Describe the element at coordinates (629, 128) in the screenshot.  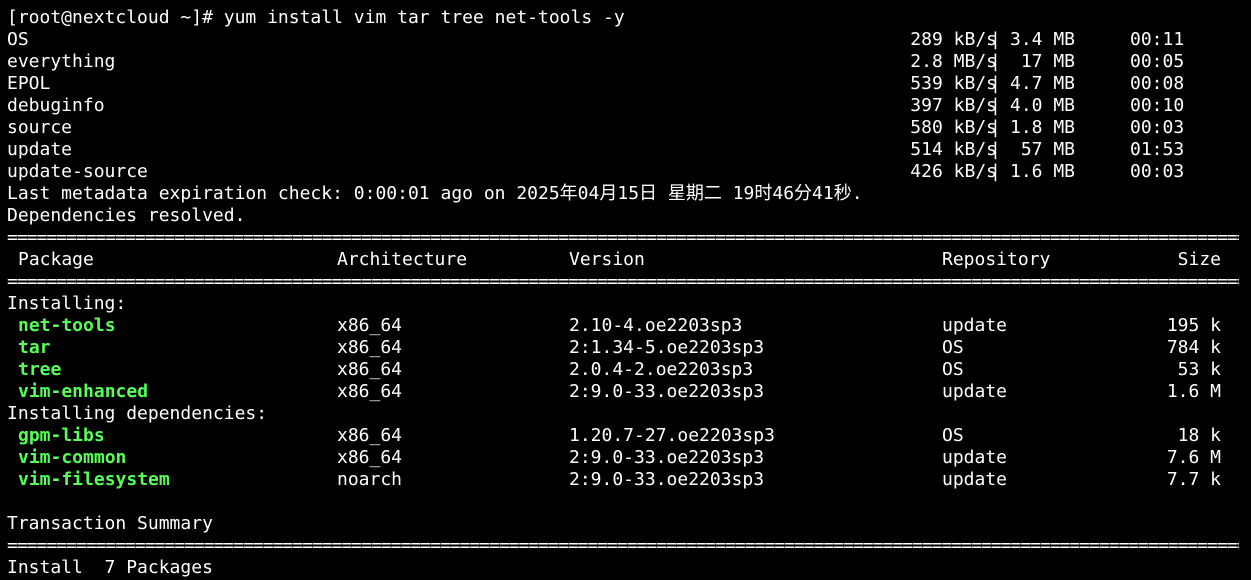
I see `repo-line: source 580 kB/s | 1.8 MB 00:03` at that location.